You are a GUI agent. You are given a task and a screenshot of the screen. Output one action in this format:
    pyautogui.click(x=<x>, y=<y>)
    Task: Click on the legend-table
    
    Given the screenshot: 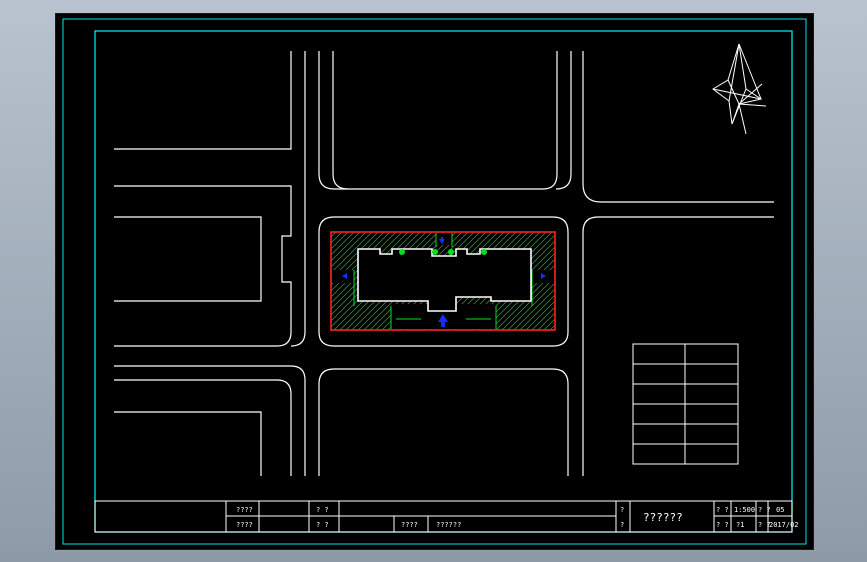 What is the action you would take?
    pyautogui.click(x=685, y=404)
    